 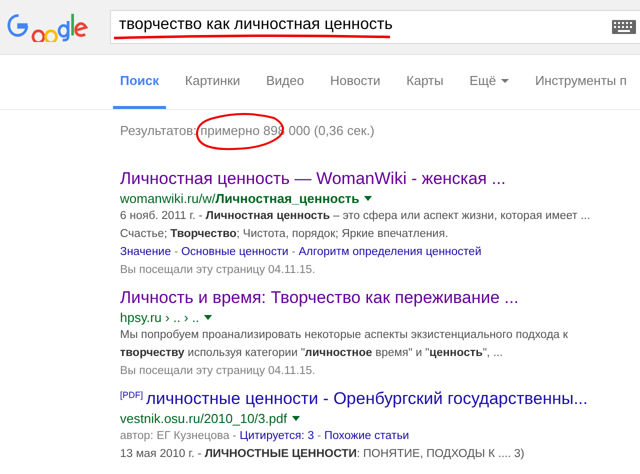 What do you see at coordinates (277, 436) in the screenshot?
I see `result-link: Цитируется: 3` at bounding box center [277, 436].